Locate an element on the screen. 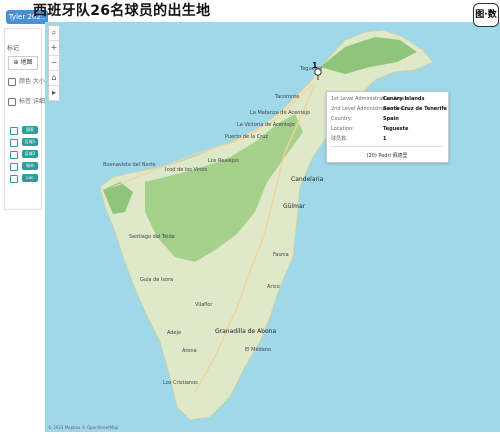 Image resolution: width=500 pixels, height=440 pixels. home-icon: ⌂ is located at coordinates (54, 78).